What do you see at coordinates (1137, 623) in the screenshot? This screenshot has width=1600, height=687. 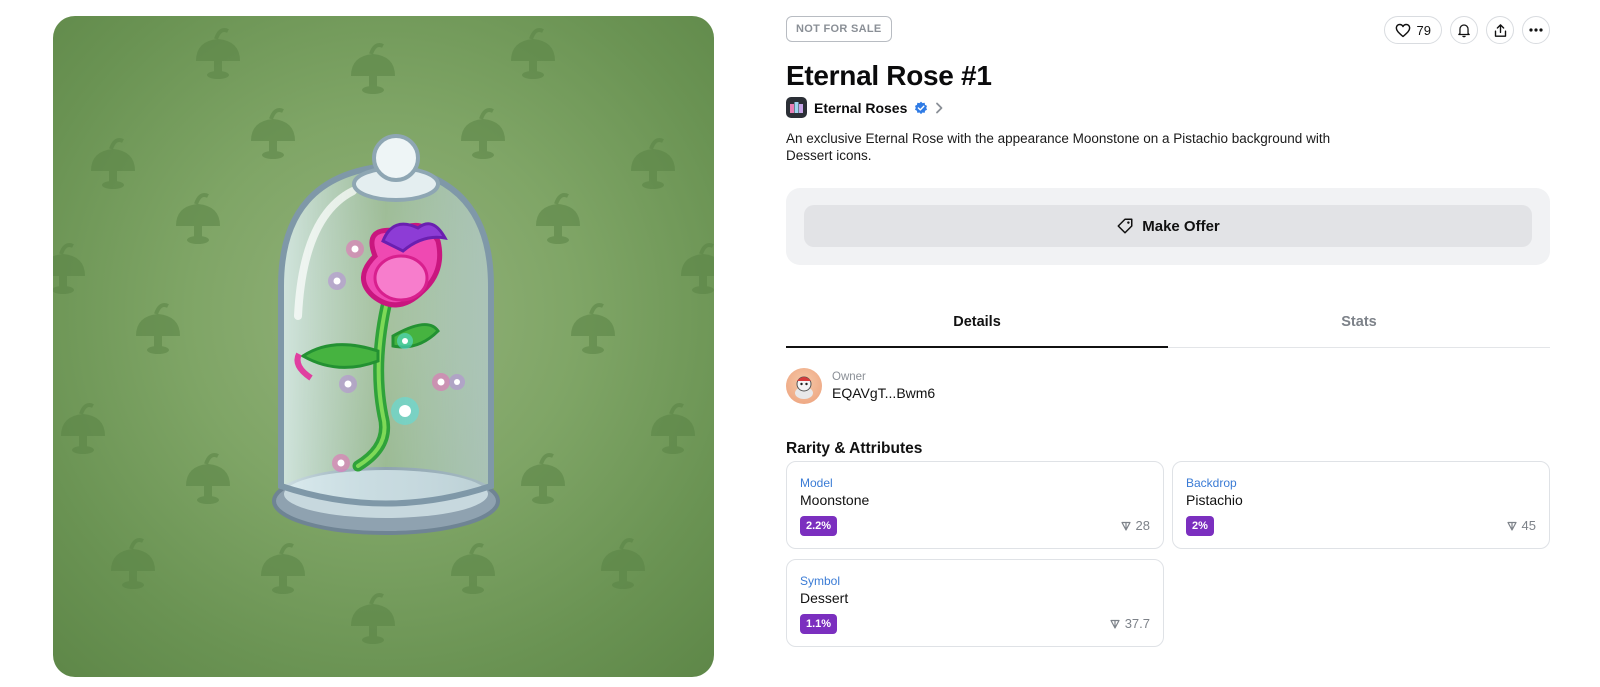 I see `price-value: 37.7` at bounding box center [1137, 623].